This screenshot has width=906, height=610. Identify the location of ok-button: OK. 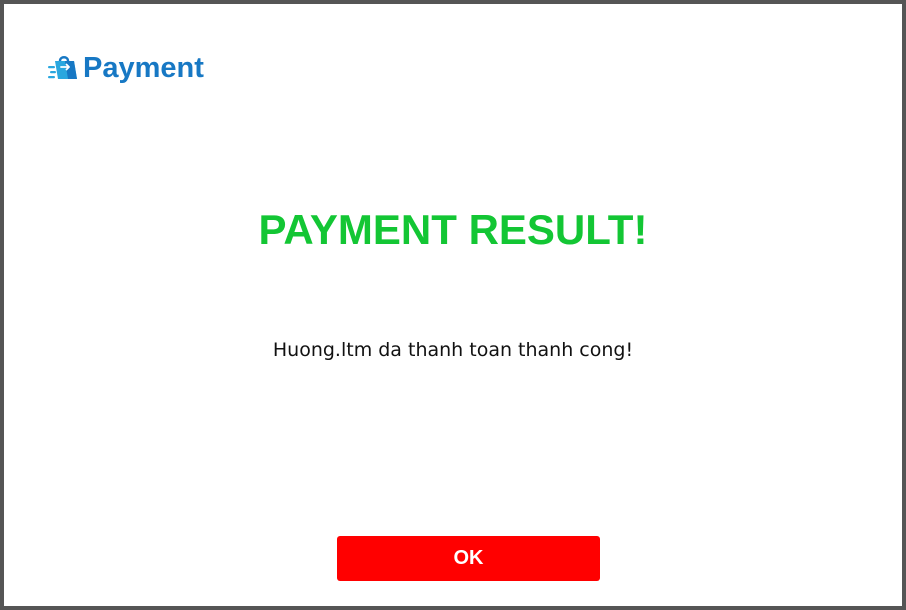
(468, 558).